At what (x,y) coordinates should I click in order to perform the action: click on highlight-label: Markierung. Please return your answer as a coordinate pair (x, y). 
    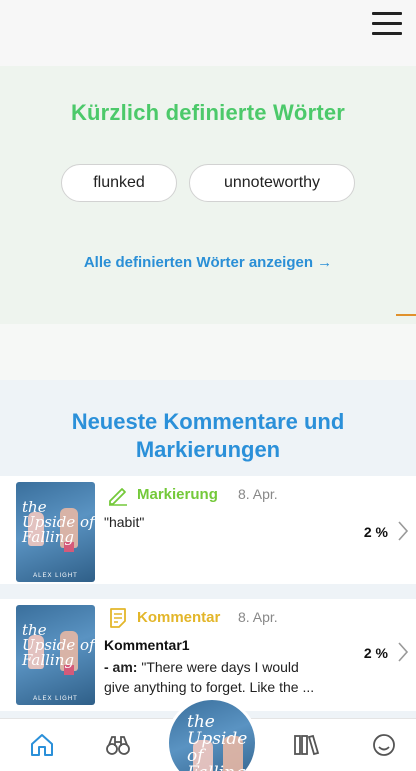
    Looking at the image, I should click on (177, 494).